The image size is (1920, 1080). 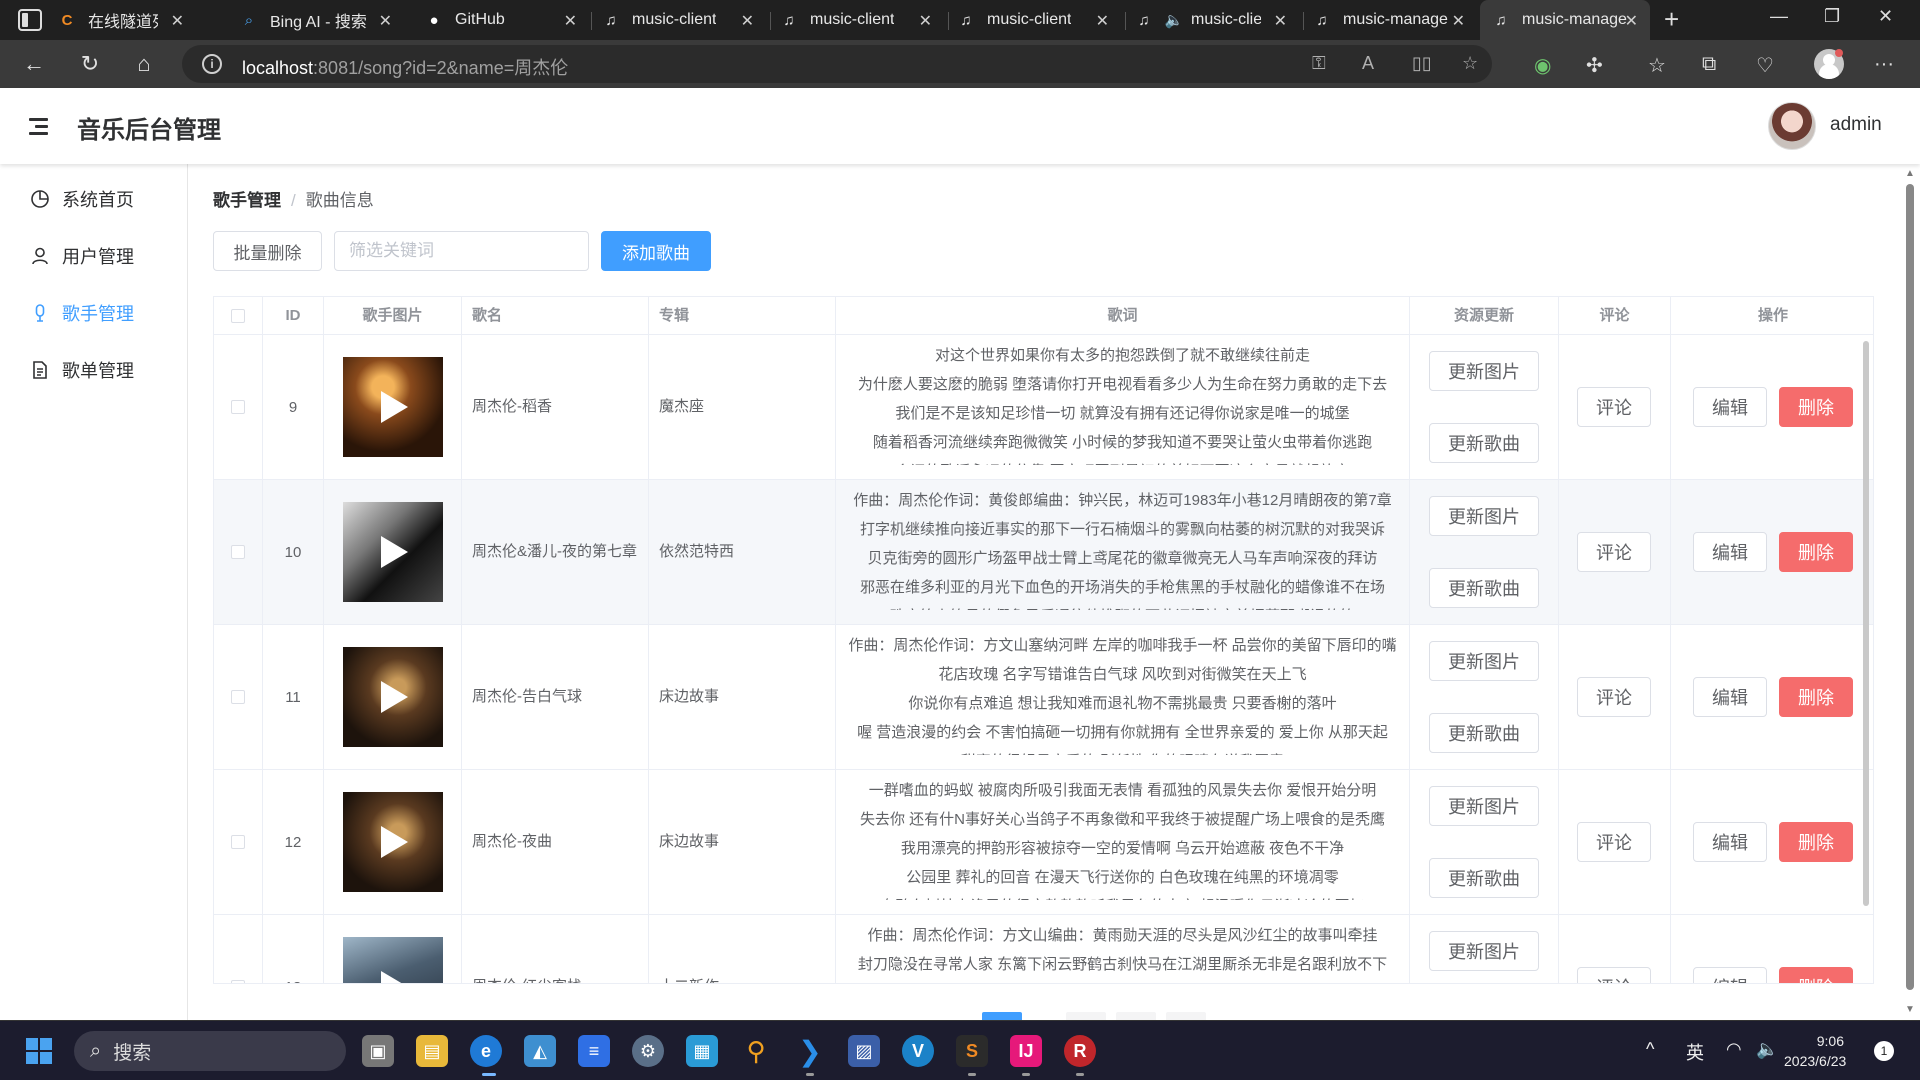 I want to click on sublime-icon: S, so click(x=972, y=1051).